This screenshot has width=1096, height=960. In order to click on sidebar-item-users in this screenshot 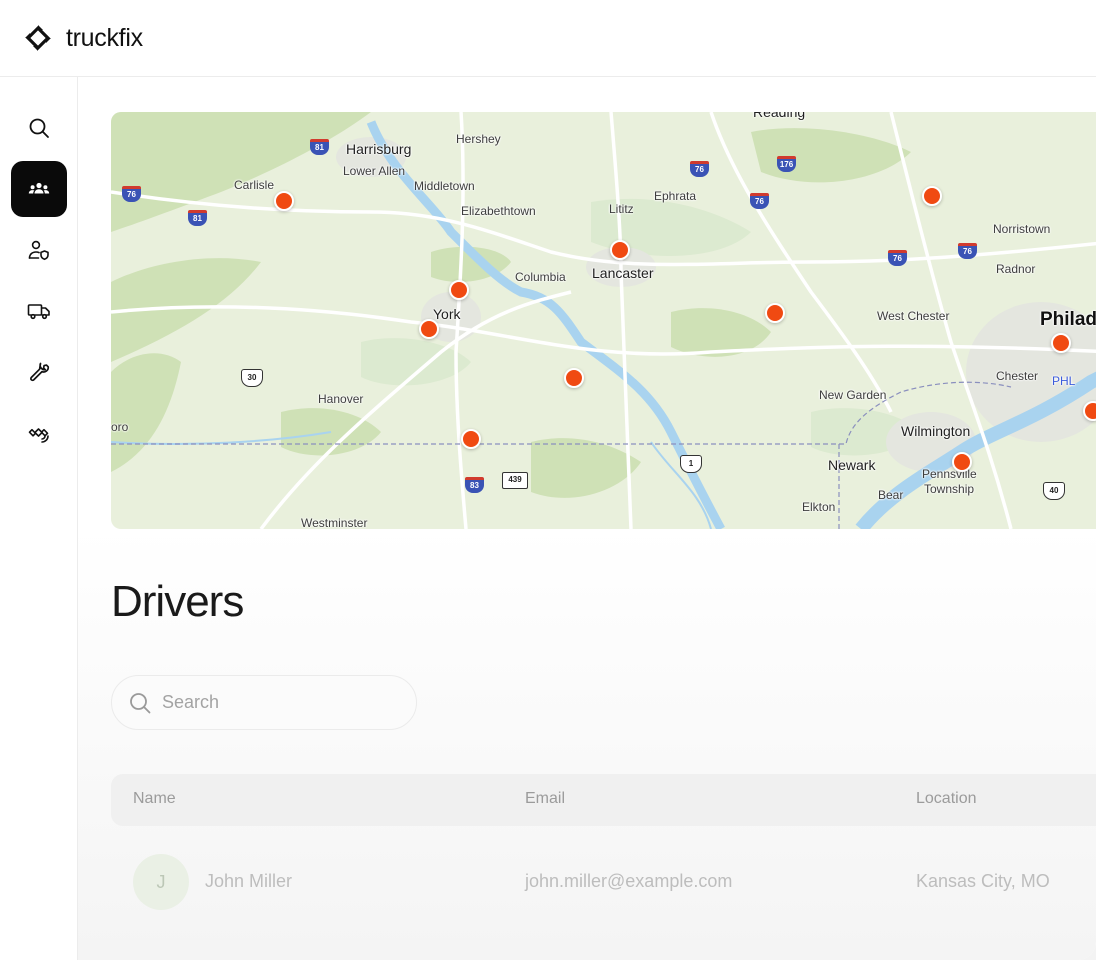, I will do `click(39, 250)`.